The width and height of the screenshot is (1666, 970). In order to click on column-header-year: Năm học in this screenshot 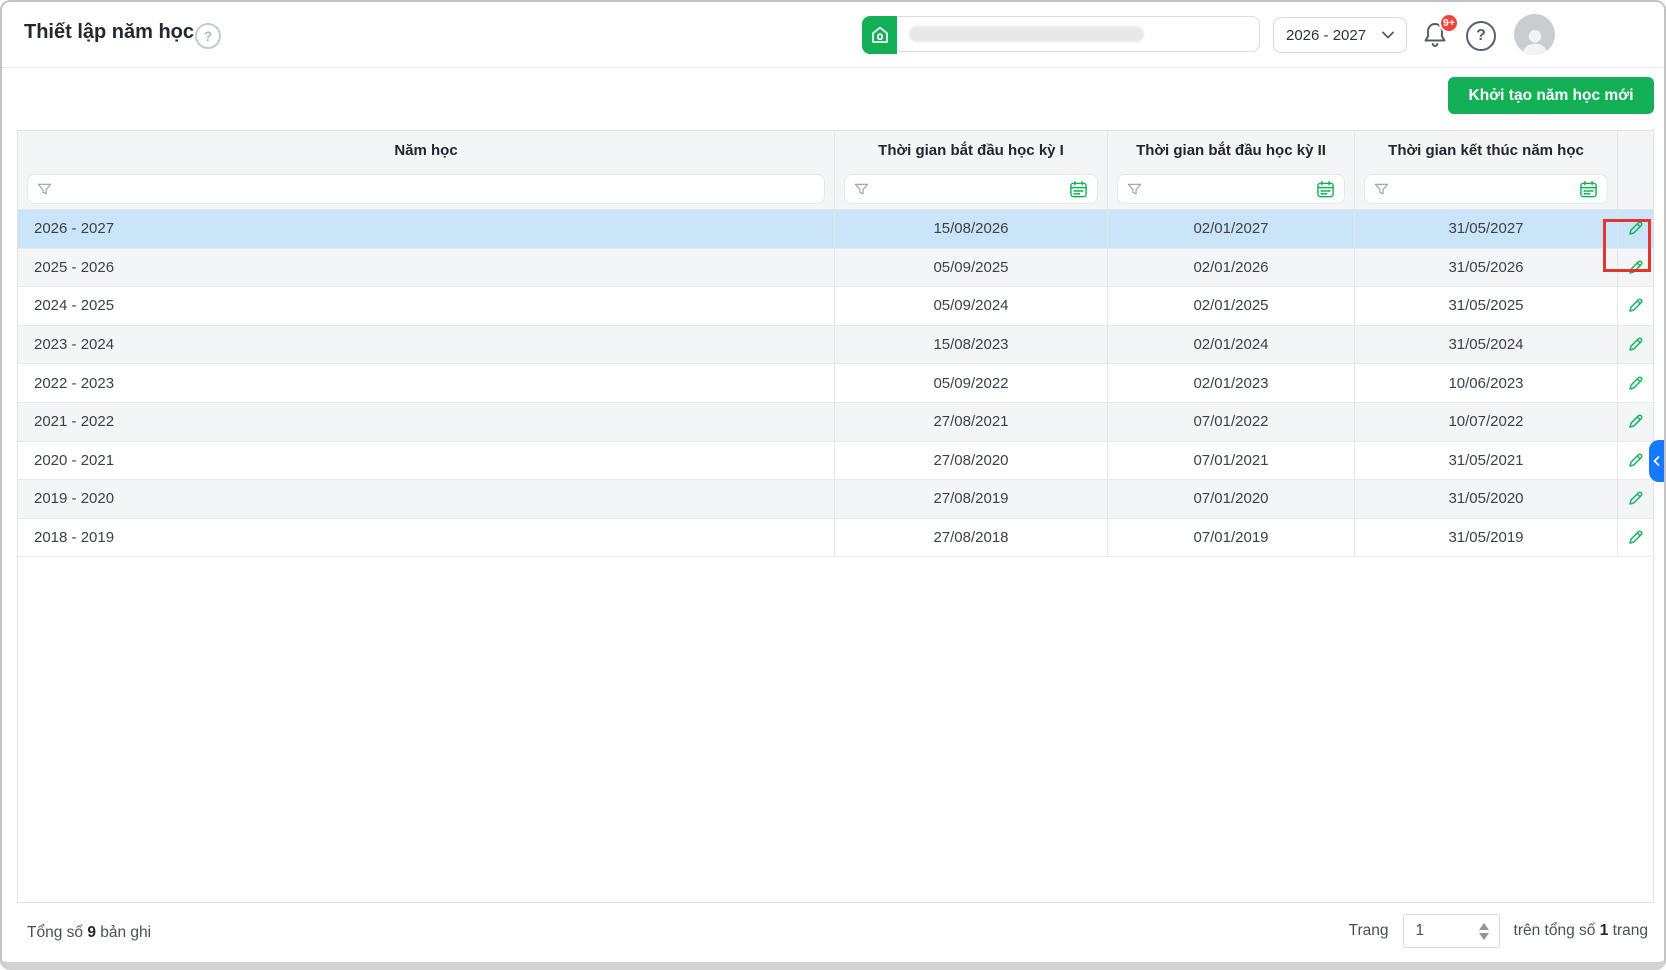, I will do `click(426, 150)`.